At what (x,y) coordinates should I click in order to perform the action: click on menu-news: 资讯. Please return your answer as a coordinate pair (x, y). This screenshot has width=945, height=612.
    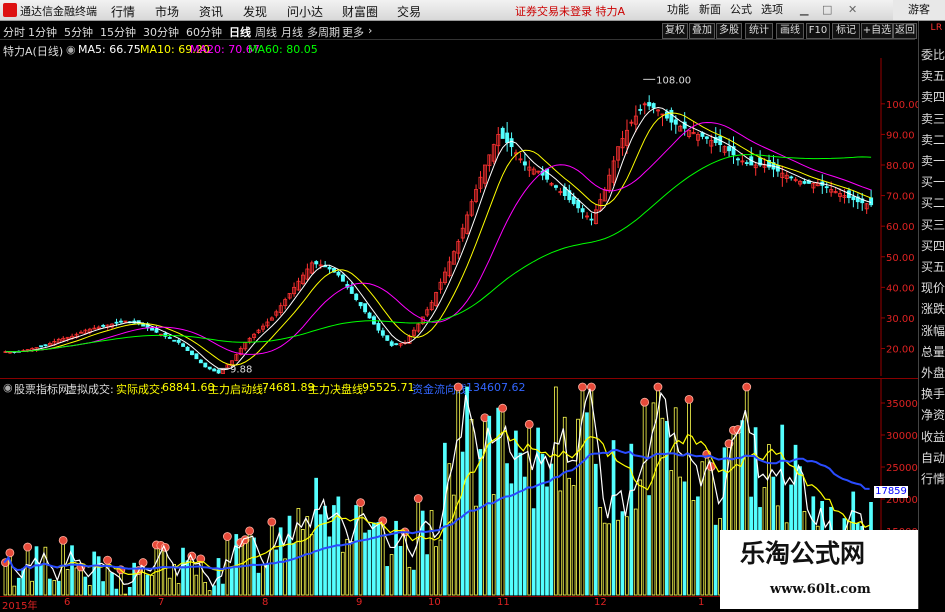
    Looking at the image, I should click on (211, 11).